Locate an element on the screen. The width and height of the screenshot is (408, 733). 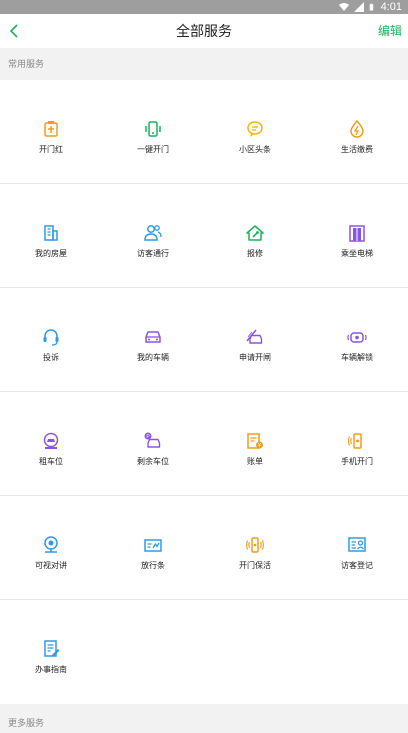
service-label: 报修 is located at coordinates (255, 253).